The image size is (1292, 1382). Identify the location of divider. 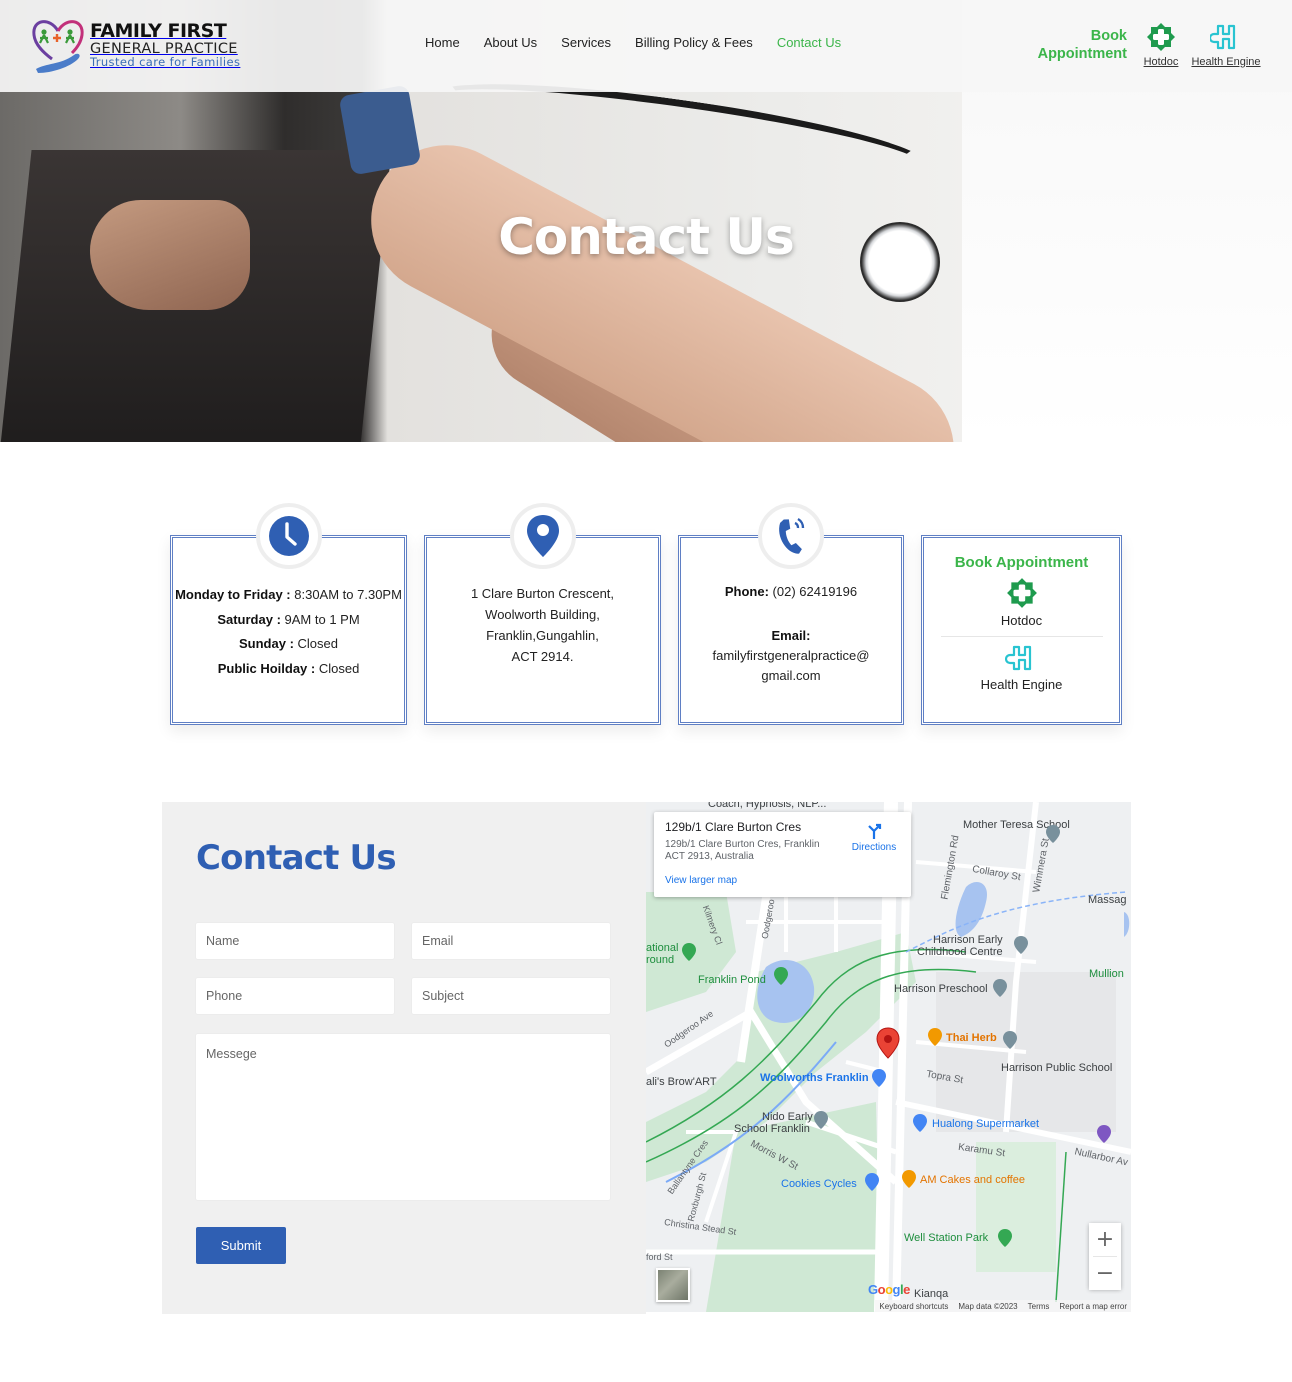
(1021, 636).